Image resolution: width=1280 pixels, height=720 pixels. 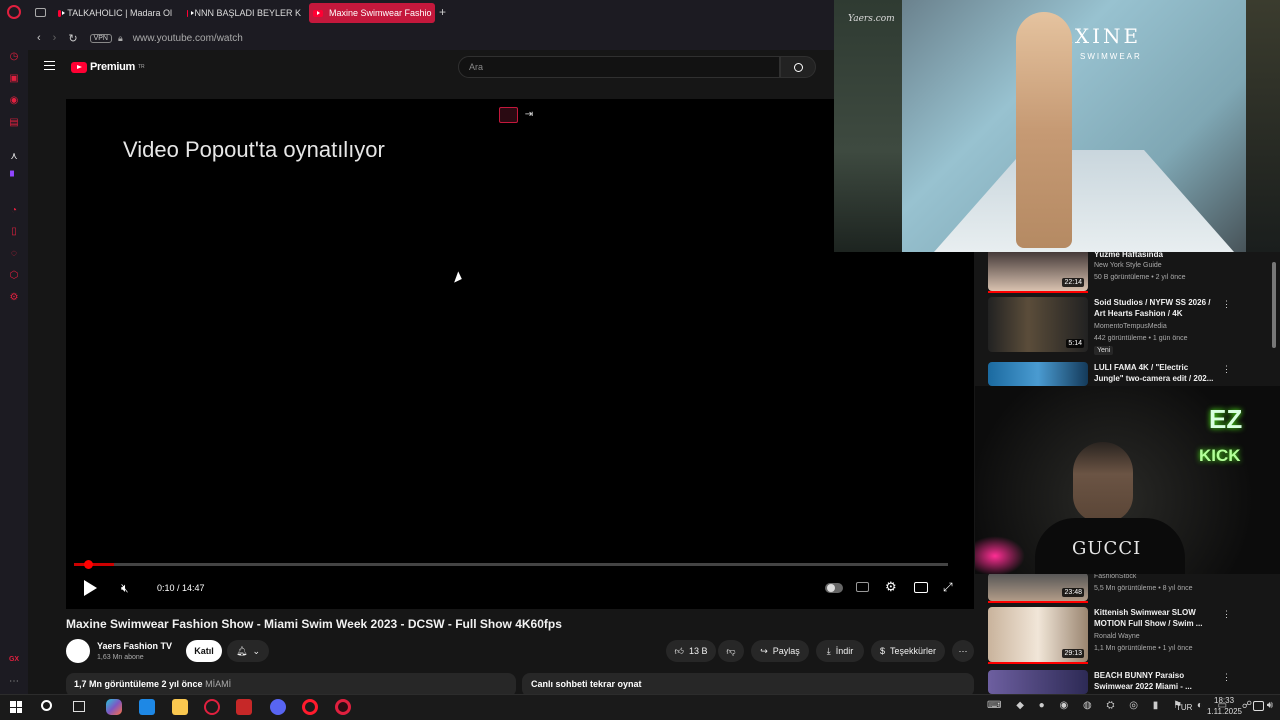 What do you see at coordinates (79, 67) in the screenshot?
I see `youtube-play-icon` at bounding box center [79, 67].